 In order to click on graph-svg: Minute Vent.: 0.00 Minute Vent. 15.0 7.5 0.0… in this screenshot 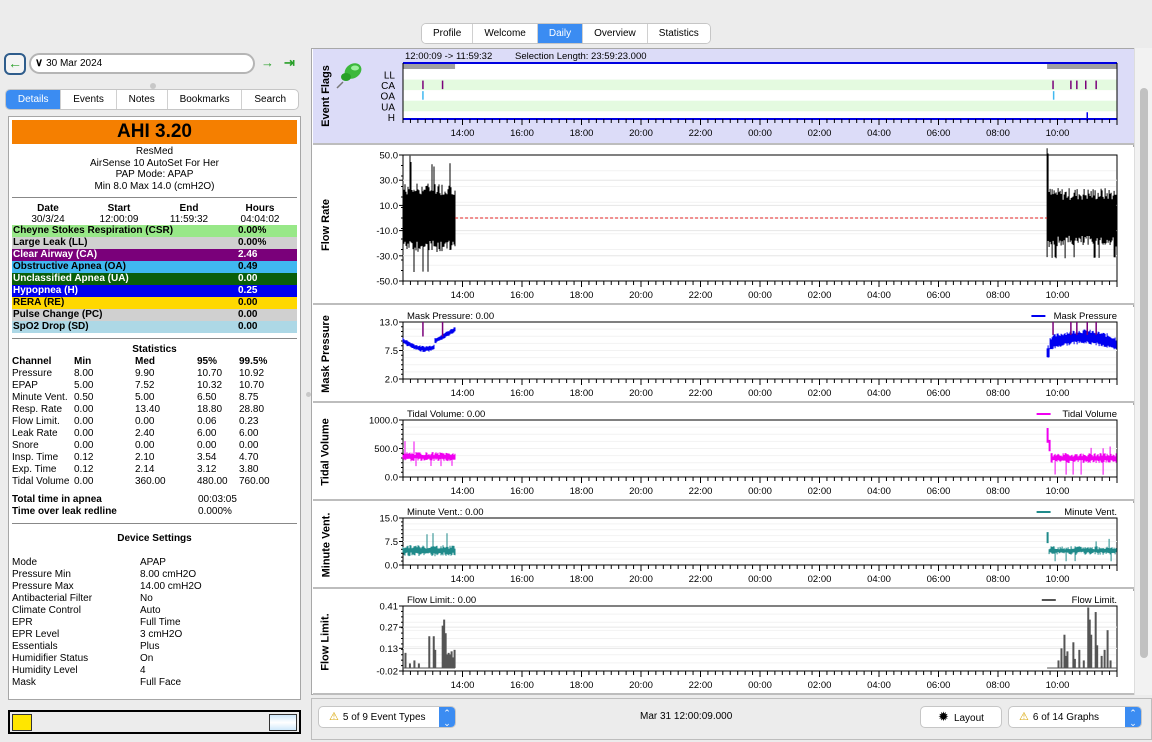, I will do `click(723, 546)`.